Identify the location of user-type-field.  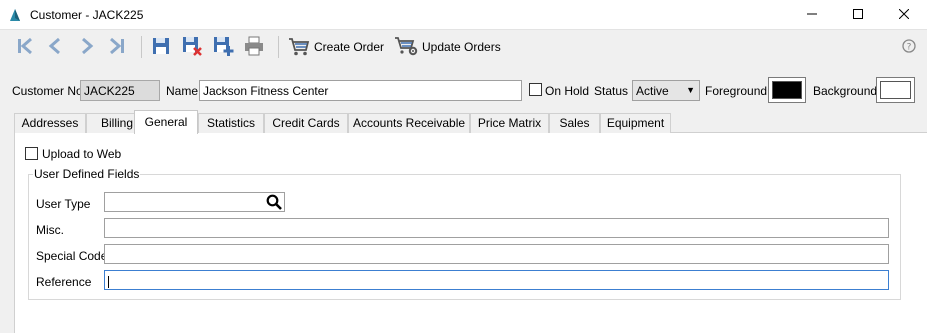
(194, 202).